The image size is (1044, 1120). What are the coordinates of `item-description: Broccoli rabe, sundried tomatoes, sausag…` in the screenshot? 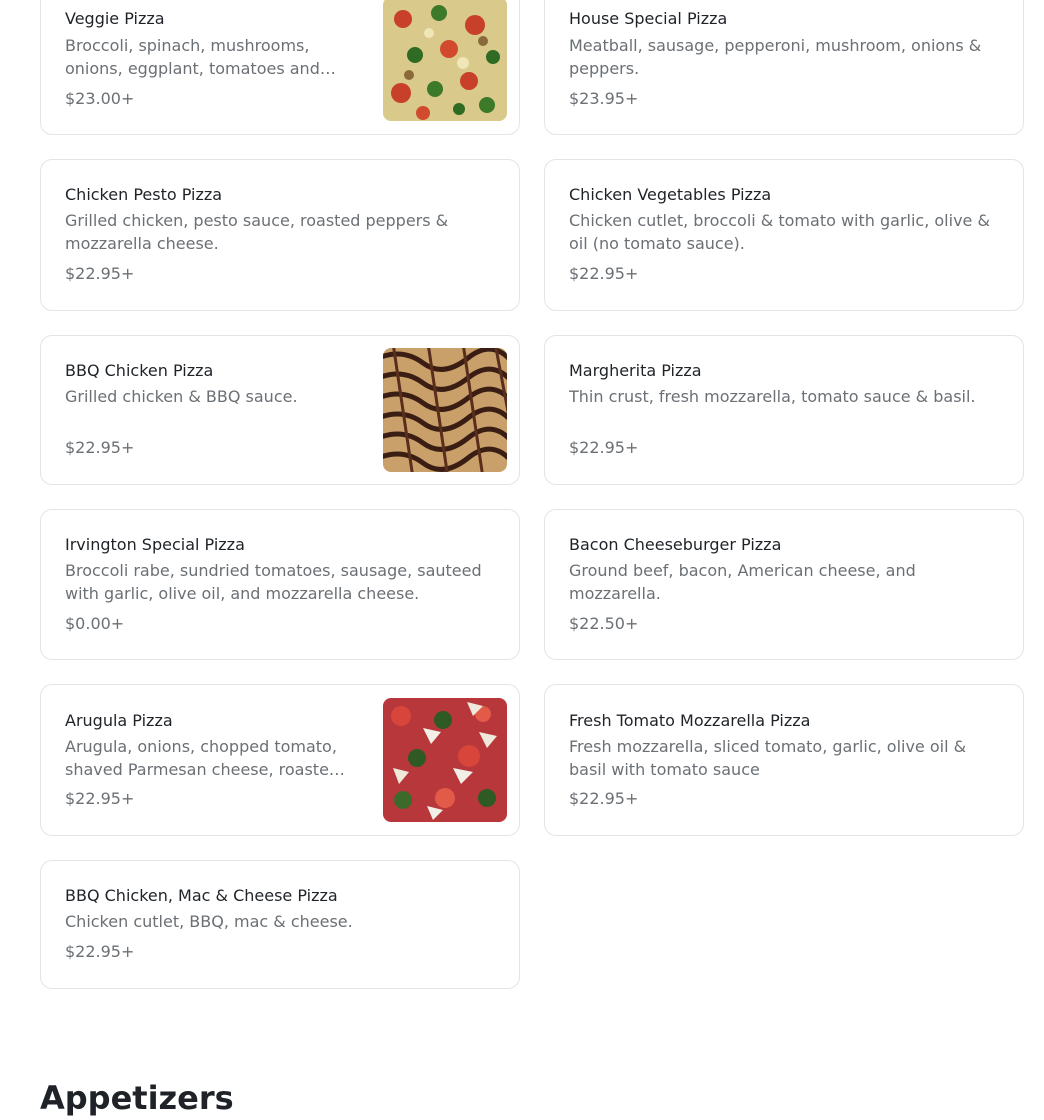 It's located at (273, 582).